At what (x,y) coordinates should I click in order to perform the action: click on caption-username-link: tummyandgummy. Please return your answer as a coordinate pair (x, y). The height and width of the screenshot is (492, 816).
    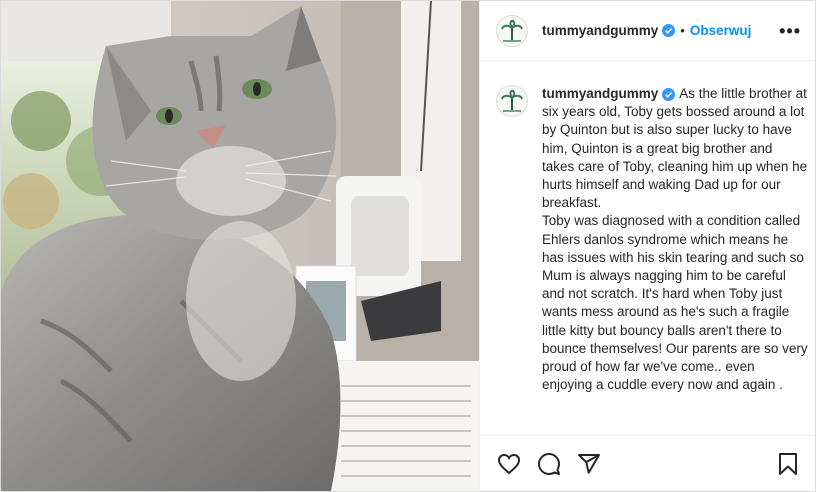
    Looking at the image, I should click on (600, 93).